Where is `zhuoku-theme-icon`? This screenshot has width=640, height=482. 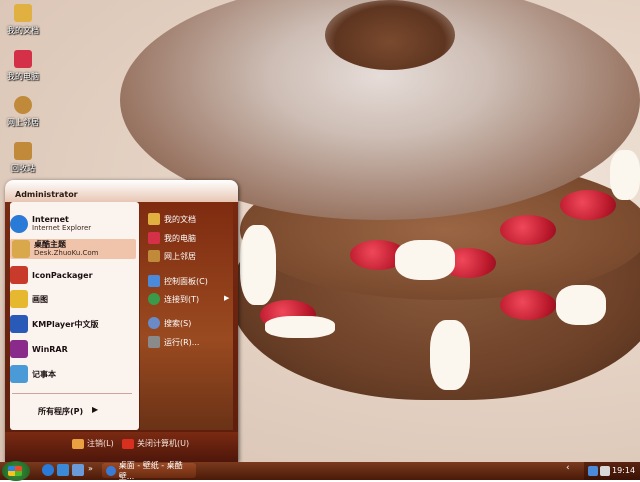 zhuoku-theme-icon is located at coordinates (21, 249).